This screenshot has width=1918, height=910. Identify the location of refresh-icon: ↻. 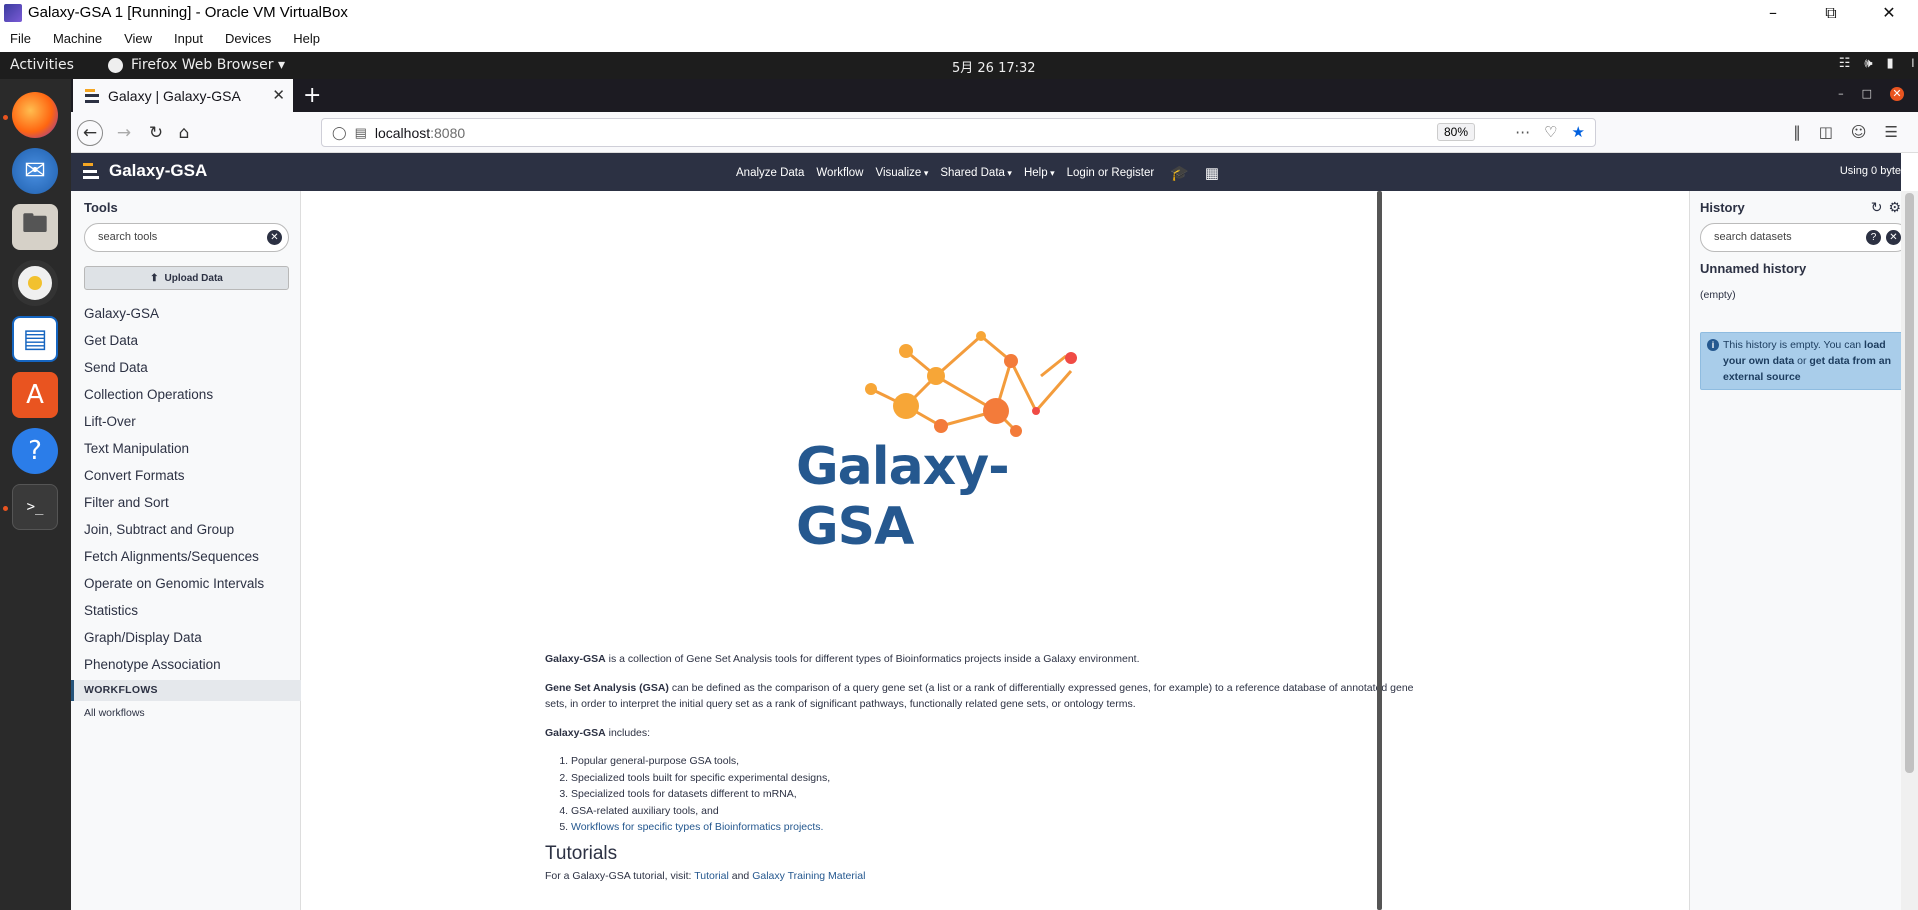
(1877, 207).